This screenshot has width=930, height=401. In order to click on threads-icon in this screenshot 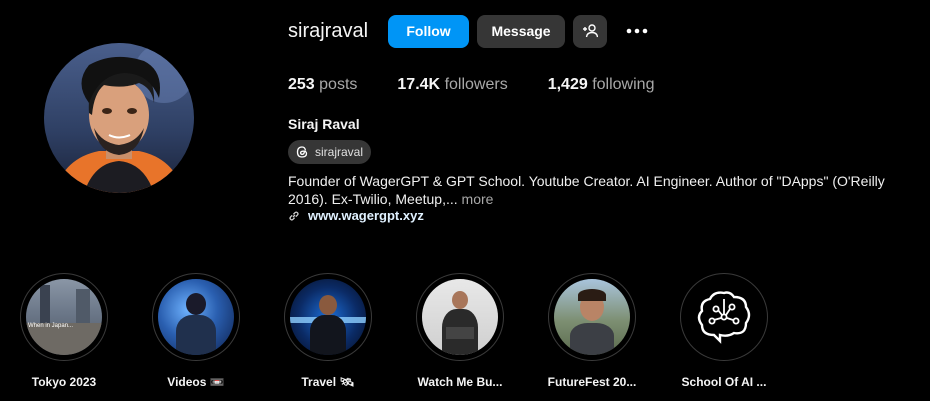, I will do `click(302, 152)`.